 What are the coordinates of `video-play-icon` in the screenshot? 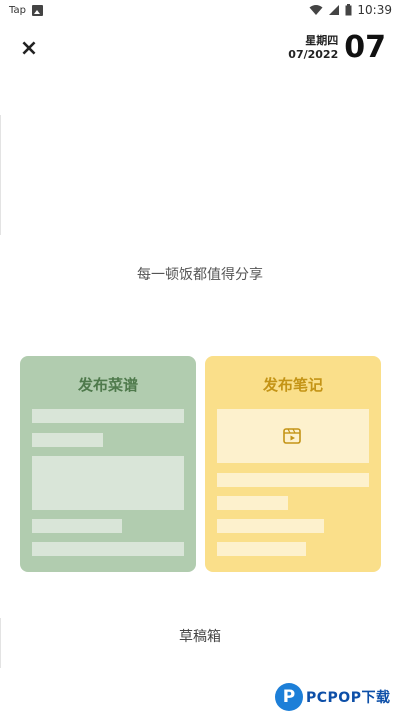 It's located at (292, 436).